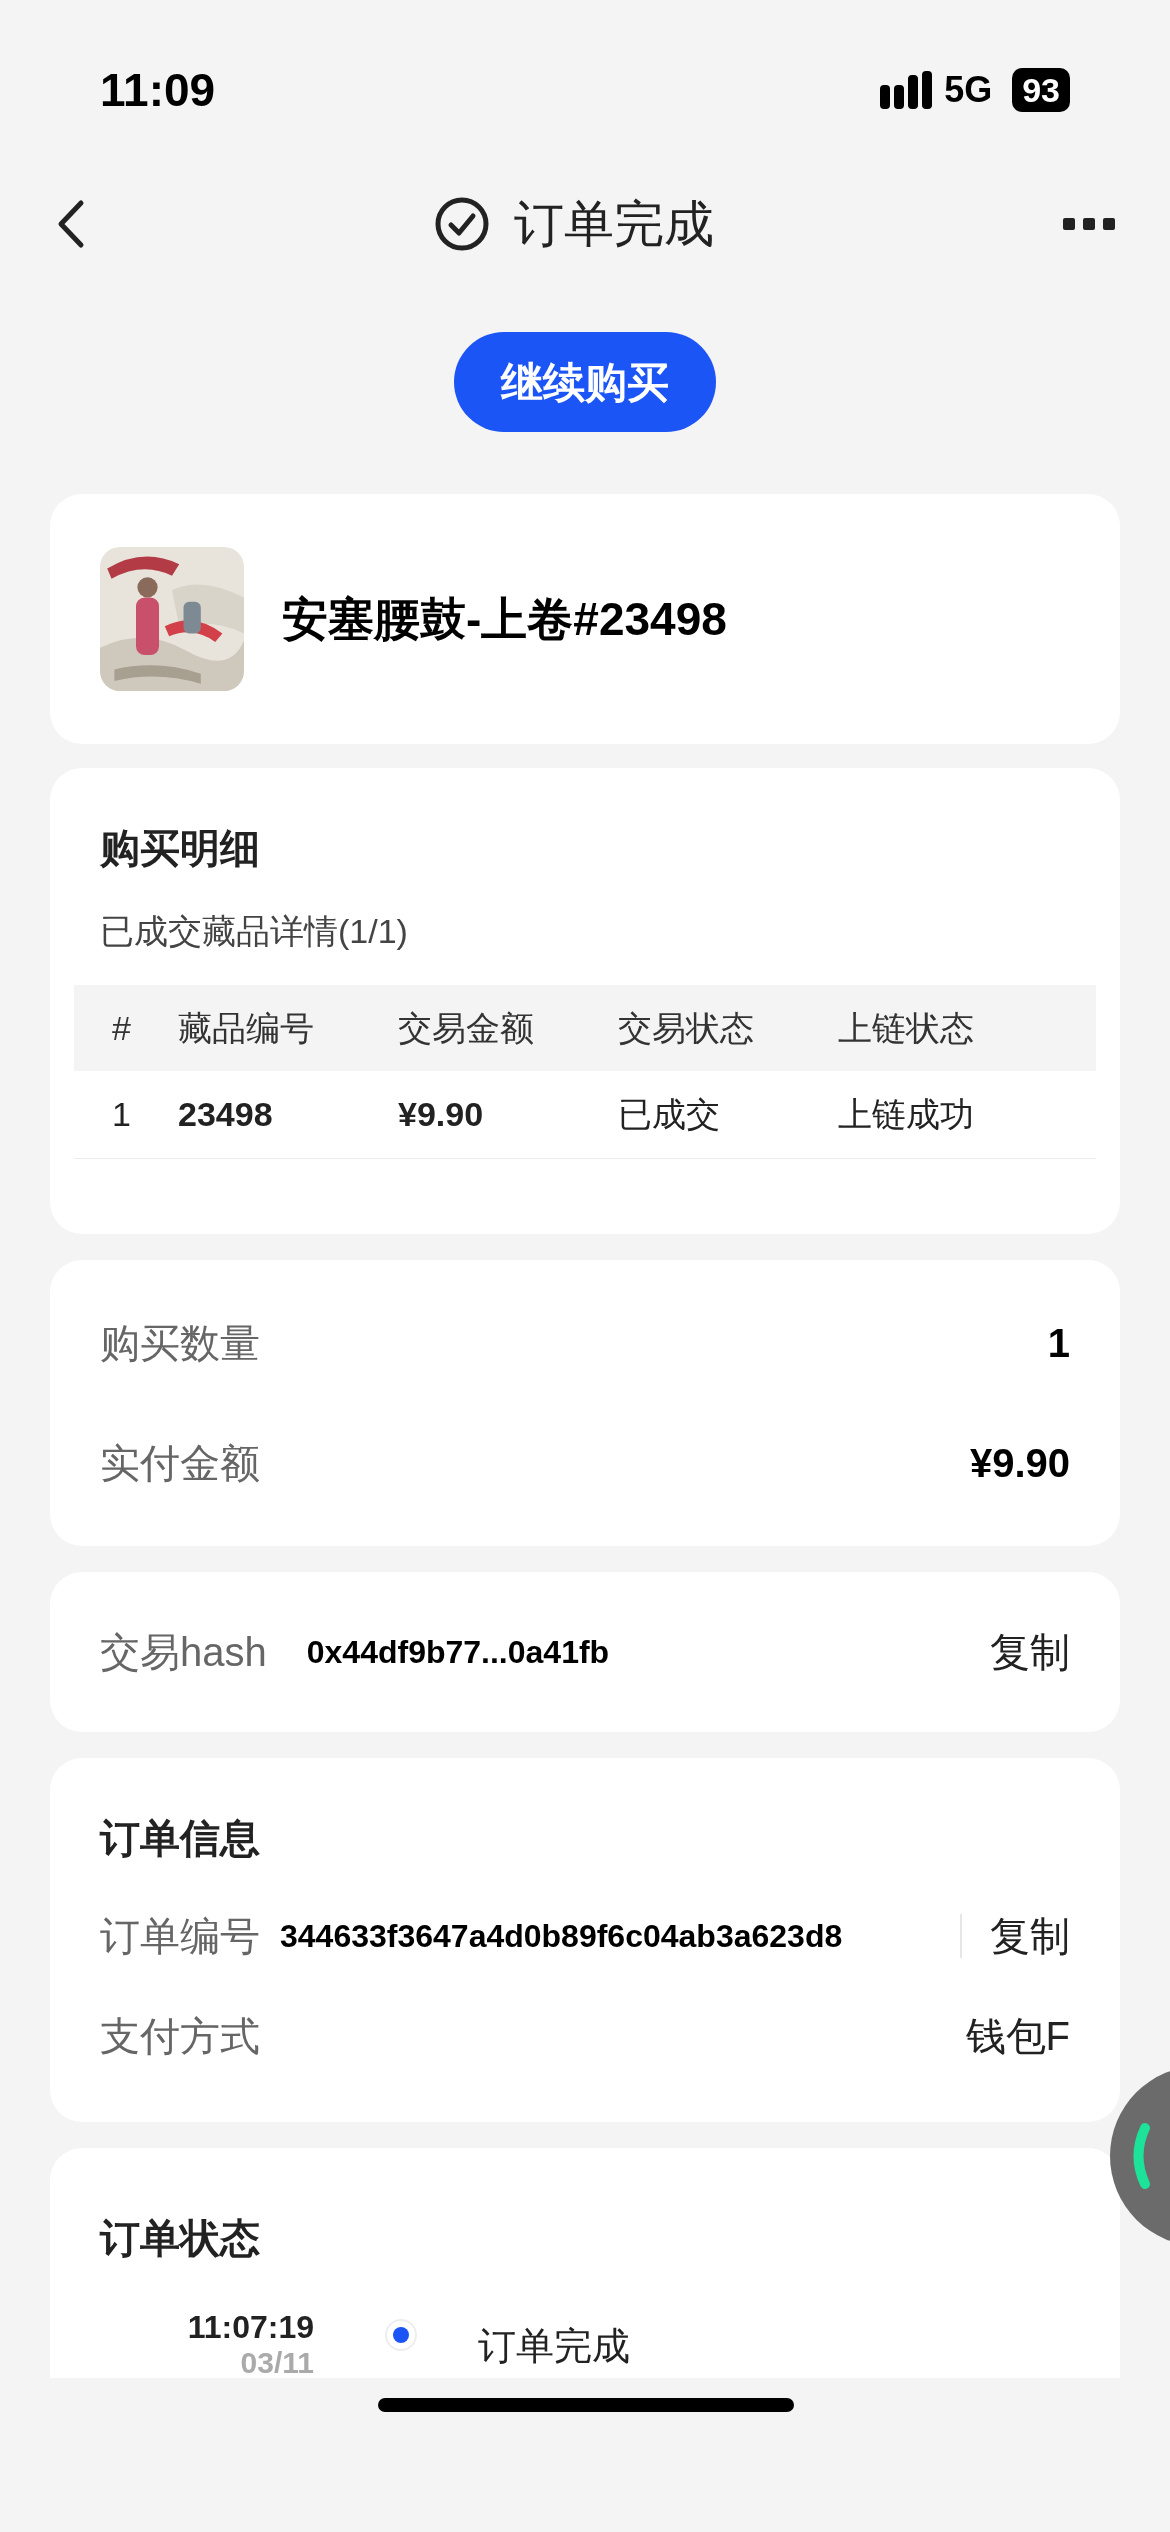 The width and height of the screenshot is (1170, 2532). I want to click on order-number: 344633f3647a4d0b89f6c04ab3a623d8, so click(561, 1936).